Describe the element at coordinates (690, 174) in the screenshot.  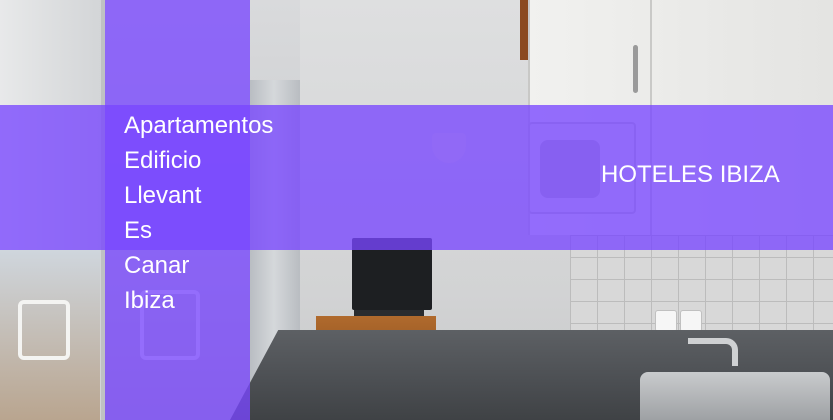
I see `brand-label: HOTELES IBIZA` at that location.